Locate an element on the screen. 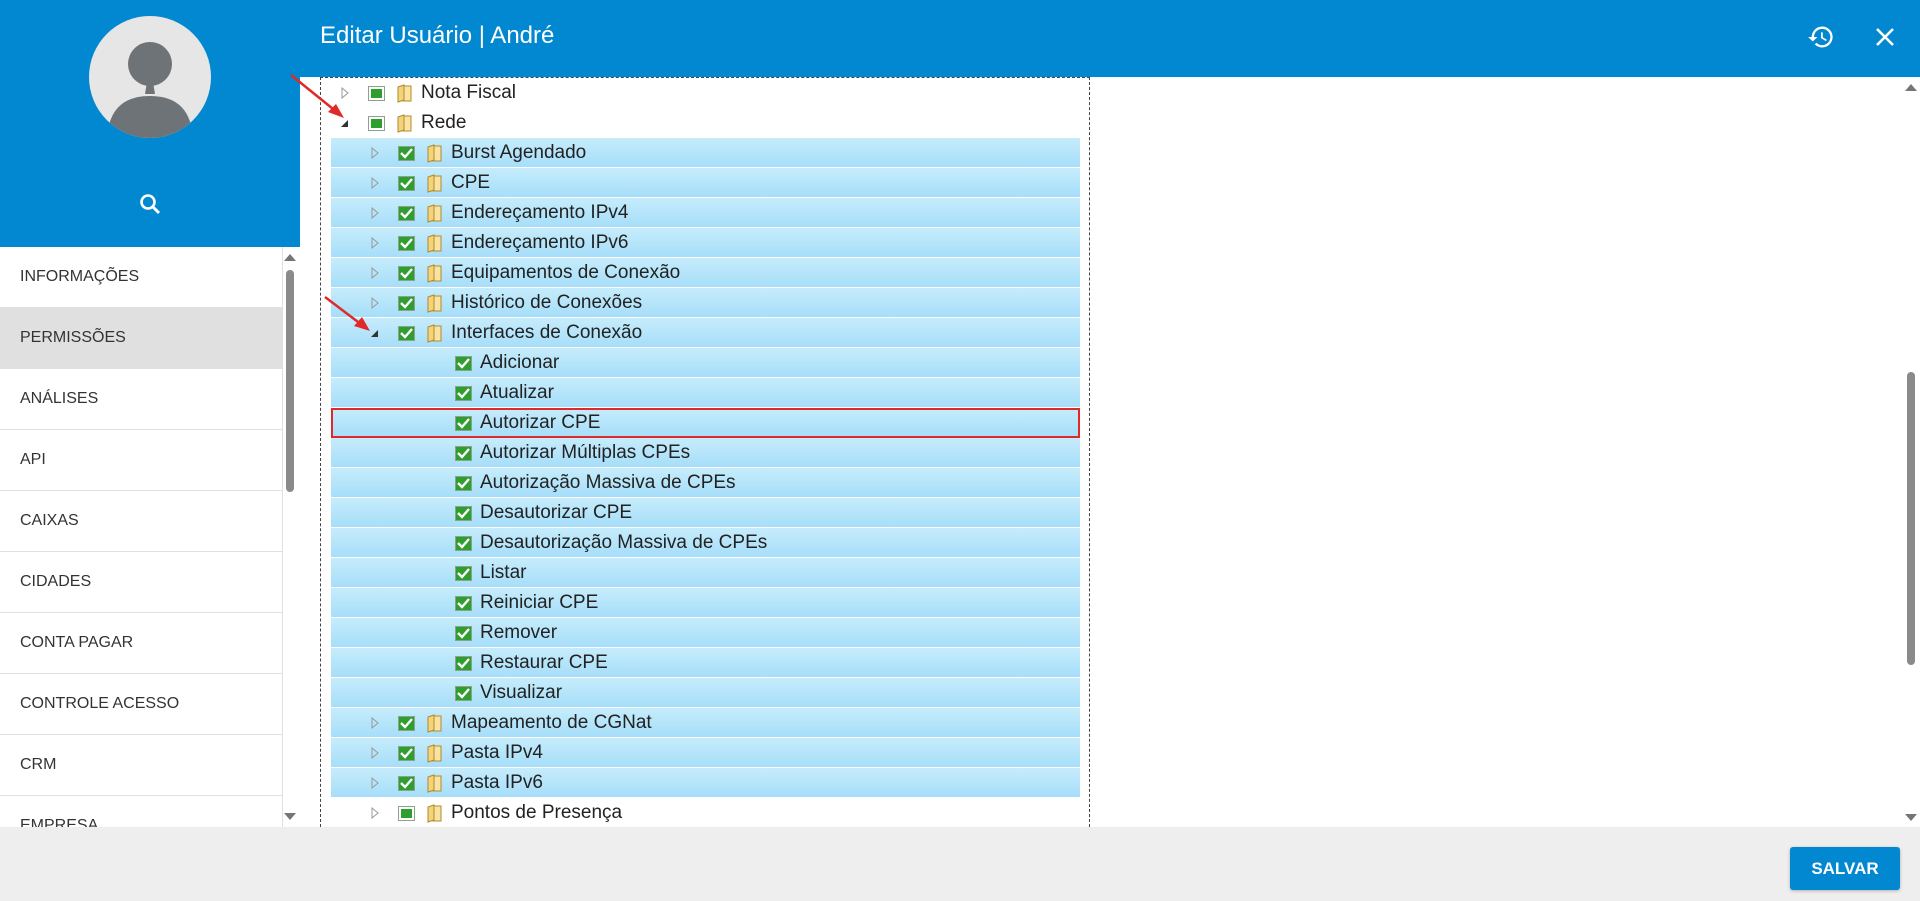 This screenshot has height=901, width=1920. sidebar-item-controle-acesso: CONTROLE ACESSO is located at coordinates (141, 704).